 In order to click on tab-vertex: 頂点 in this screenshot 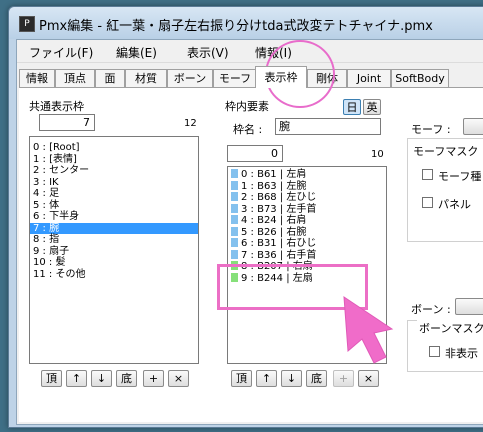, I will do `click(75, 78)`.